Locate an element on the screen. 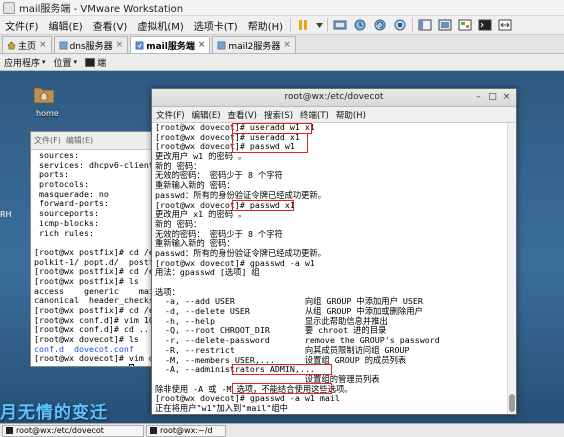 The height and width of the screenshot is (437, 564). pause-icon is located at coordinates (303, 25).